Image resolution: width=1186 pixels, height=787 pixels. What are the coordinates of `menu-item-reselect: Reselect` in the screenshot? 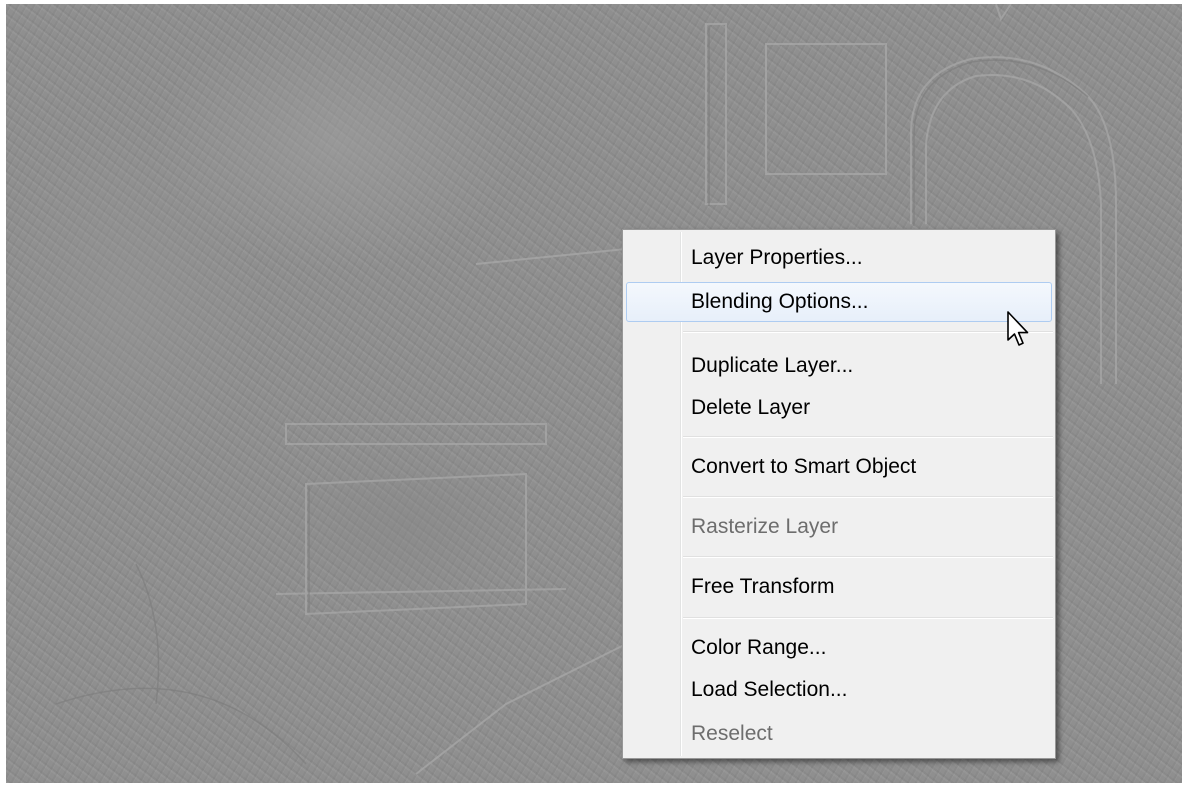 It's located at (732, 733).